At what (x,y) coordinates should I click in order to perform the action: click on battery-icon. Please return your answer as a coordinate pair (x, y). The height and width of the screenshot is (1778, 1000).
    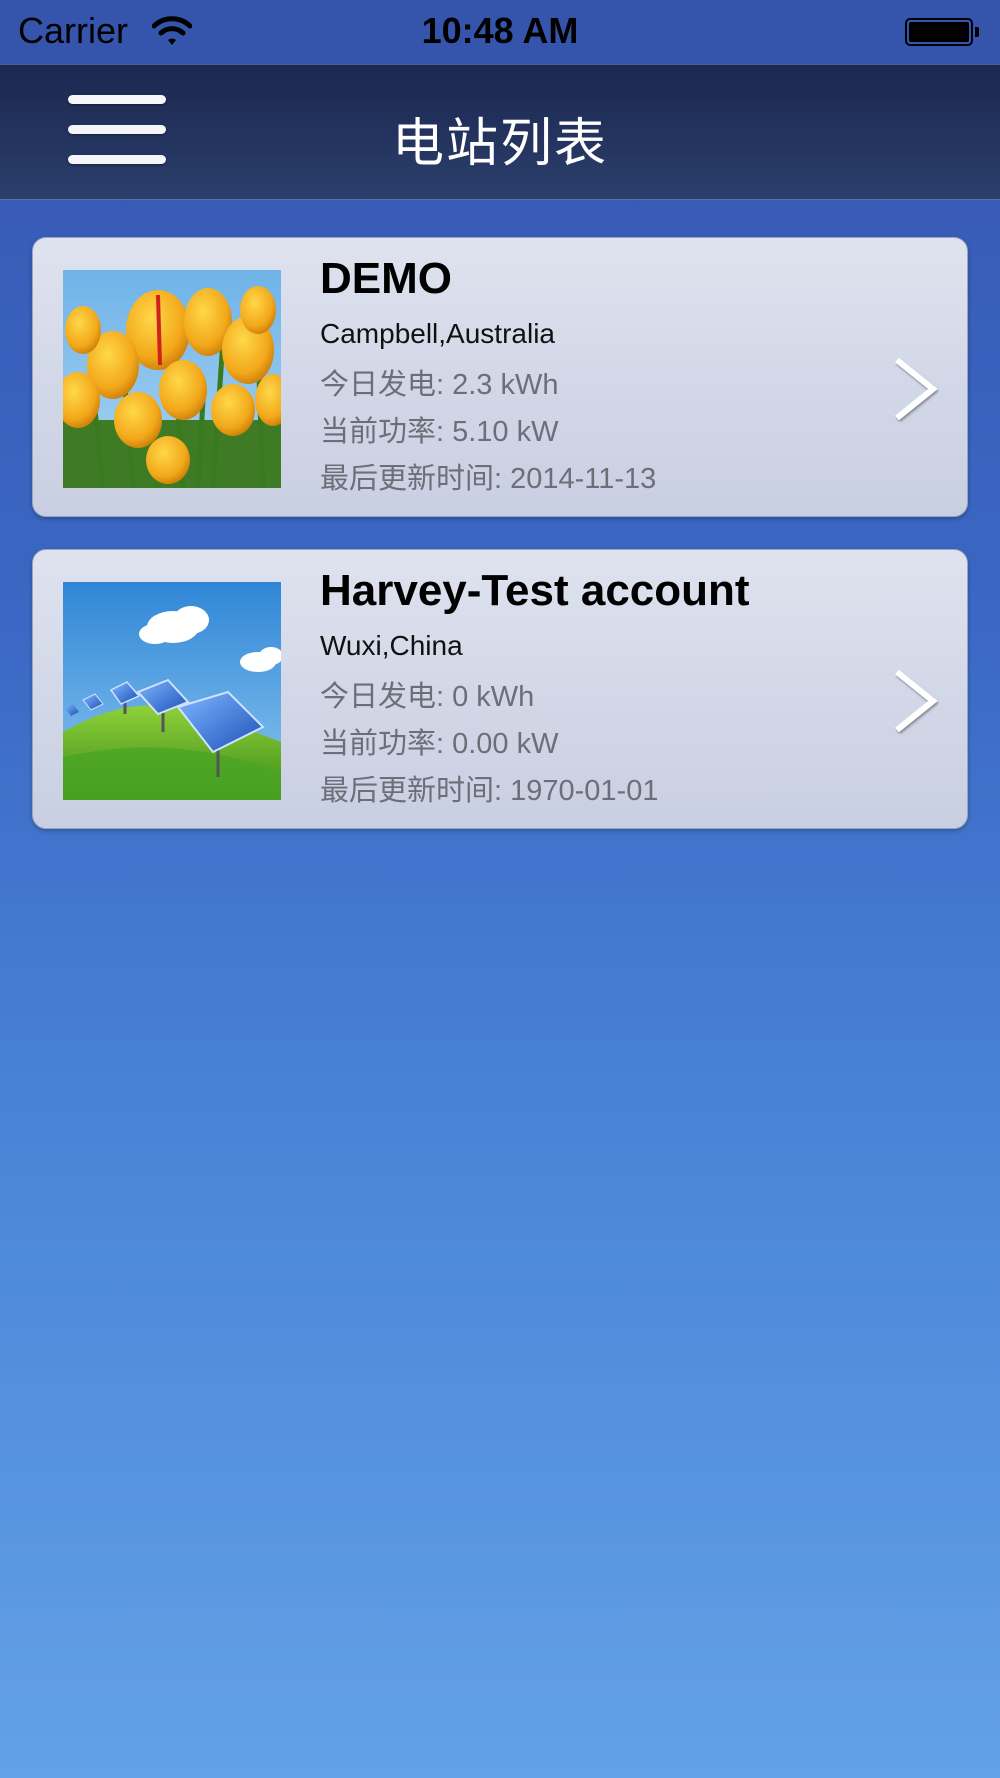
    Looking at the image, I should click on (939, 32).